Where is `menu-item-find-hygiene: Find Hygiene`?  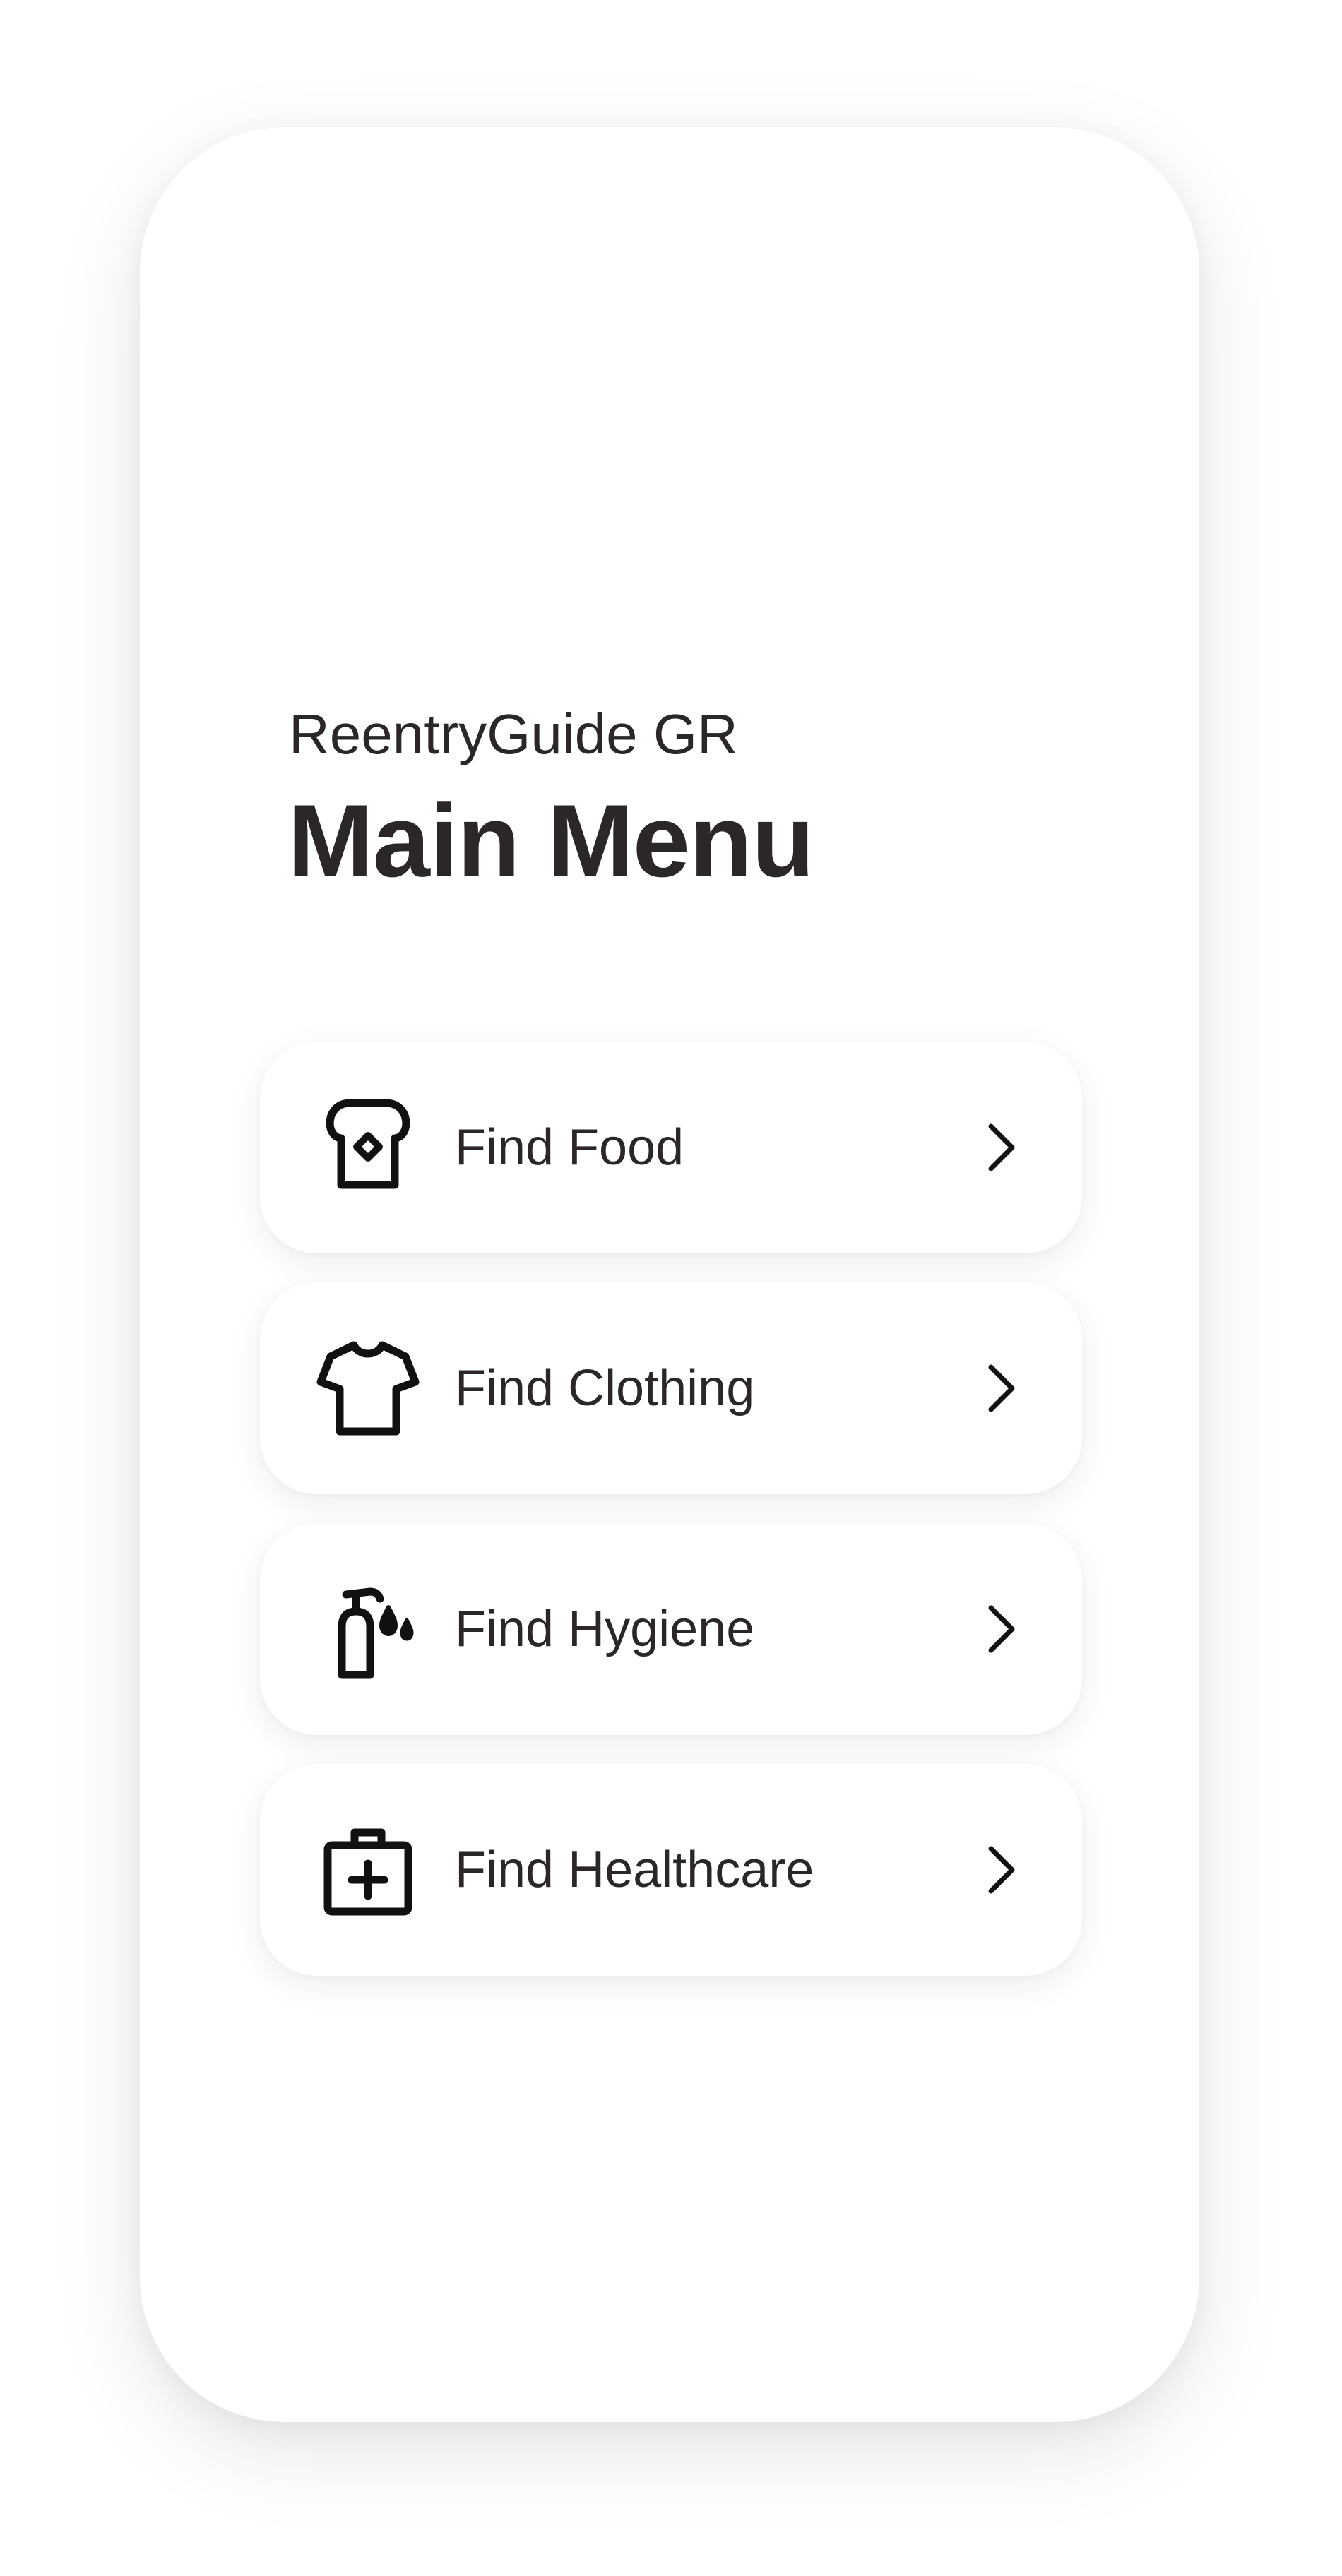 menu-item-find-hygiene: Find Hygiene is located at coordinates (671, 1629).